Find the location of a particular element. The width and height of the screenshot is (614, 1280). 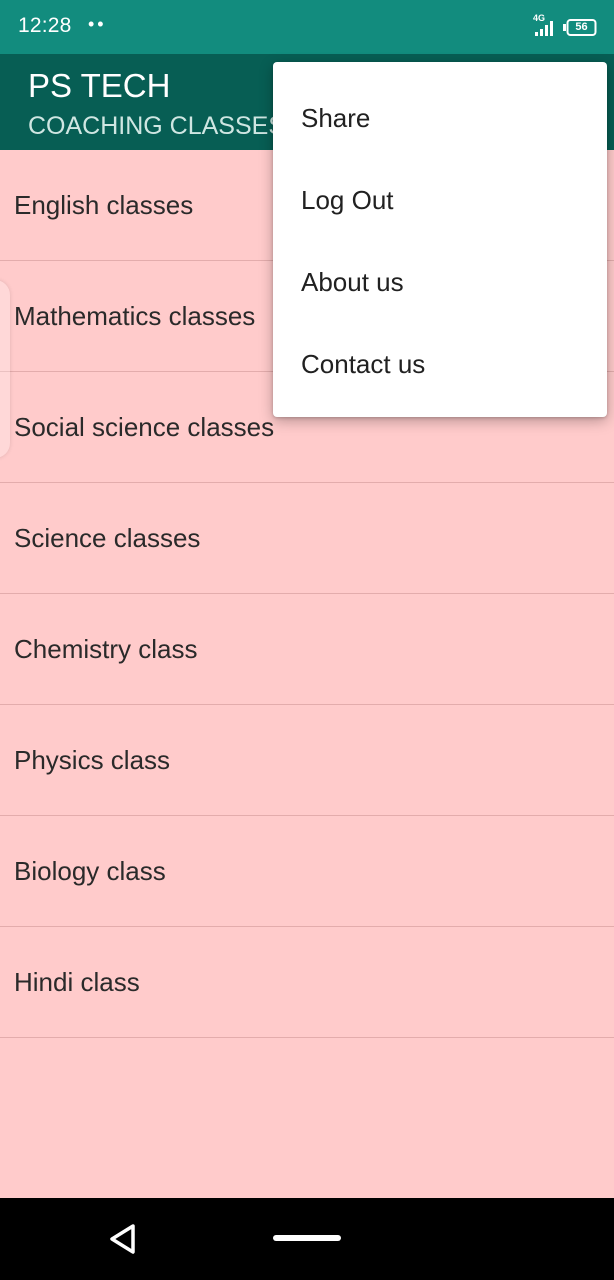

list-item-label: Hindi class is located at coordinates (77, 982).